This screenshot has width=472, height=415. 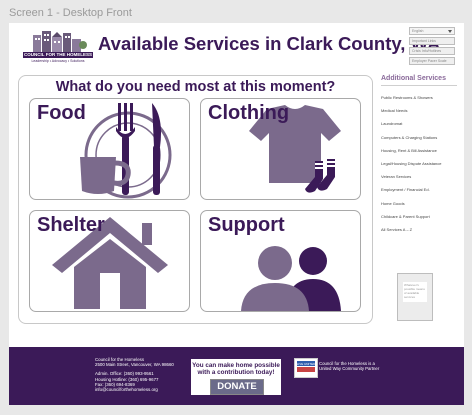 What do you see at coordinates (450, 31) in the screenshot?
I see `chevron-down-icon` at bounding box center [450, 31].